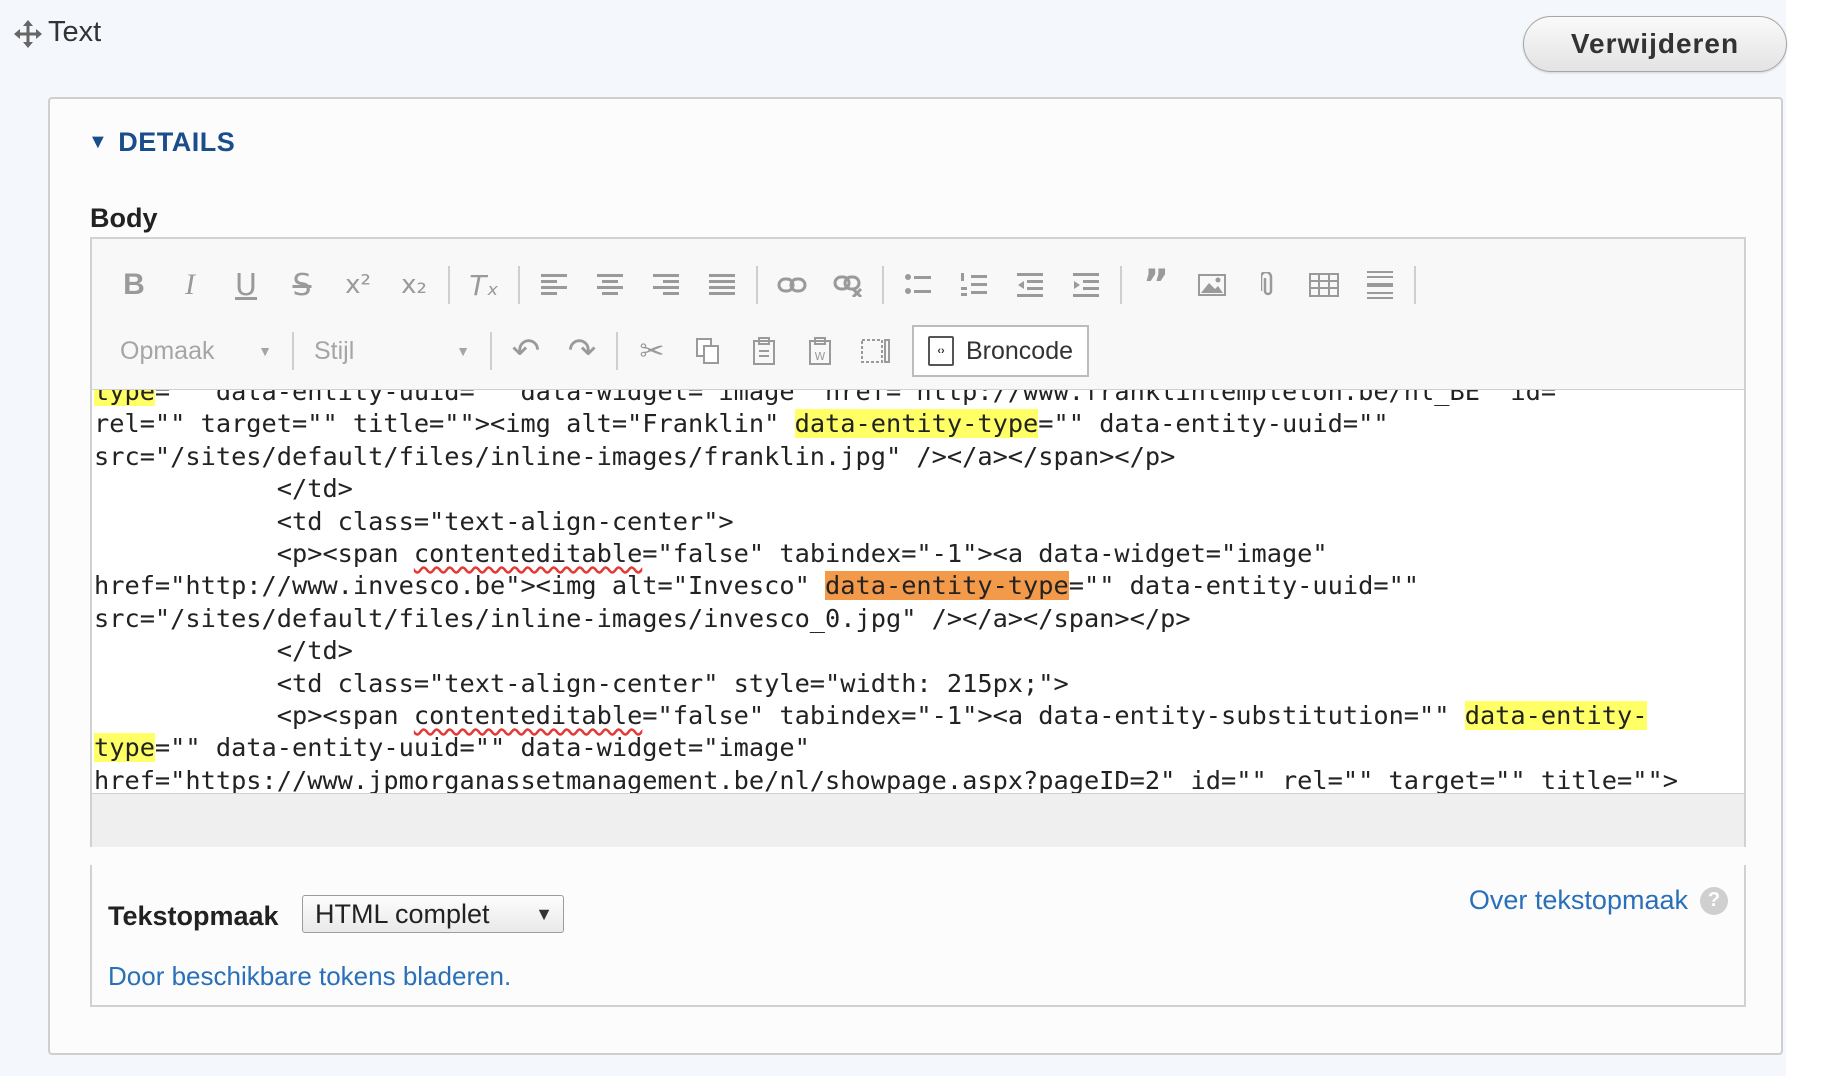  I want to click on indent-icon, so click(1086, 285).